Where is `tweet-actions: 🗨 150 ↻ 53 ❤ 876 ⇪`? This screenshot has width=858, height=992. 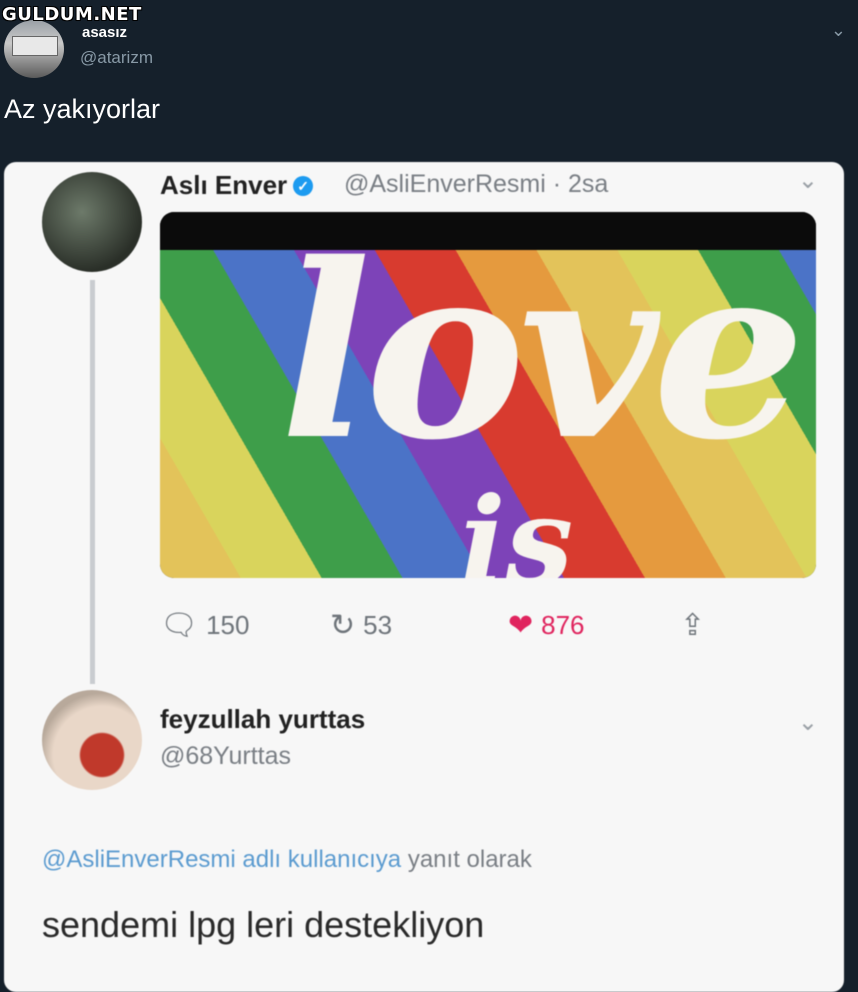
tweet-actions: 🗨 150 ↻ 53 ❤ 876 ⇪ is located at coordinates (440, 628).